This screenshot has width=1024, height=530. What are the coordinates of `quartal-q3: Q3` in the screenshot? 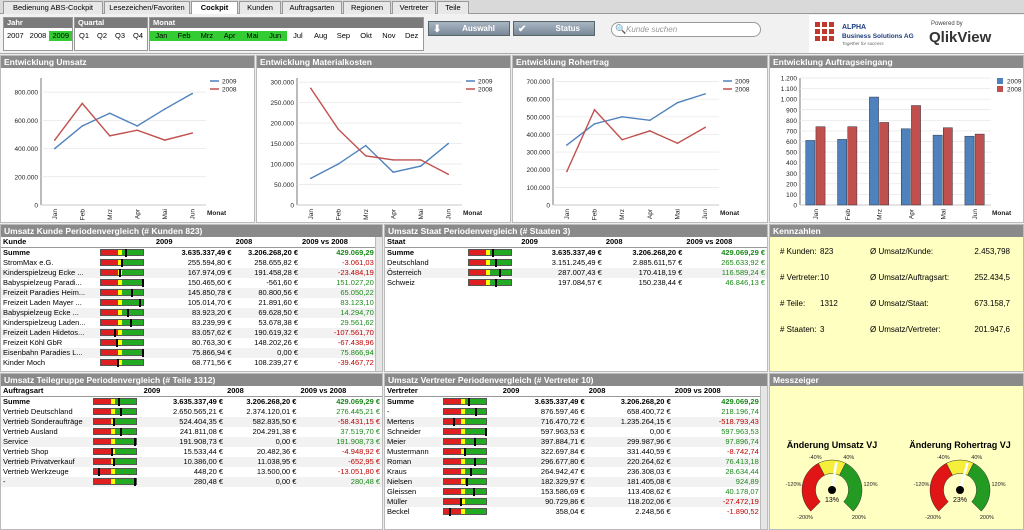 It's located at (120, 36).